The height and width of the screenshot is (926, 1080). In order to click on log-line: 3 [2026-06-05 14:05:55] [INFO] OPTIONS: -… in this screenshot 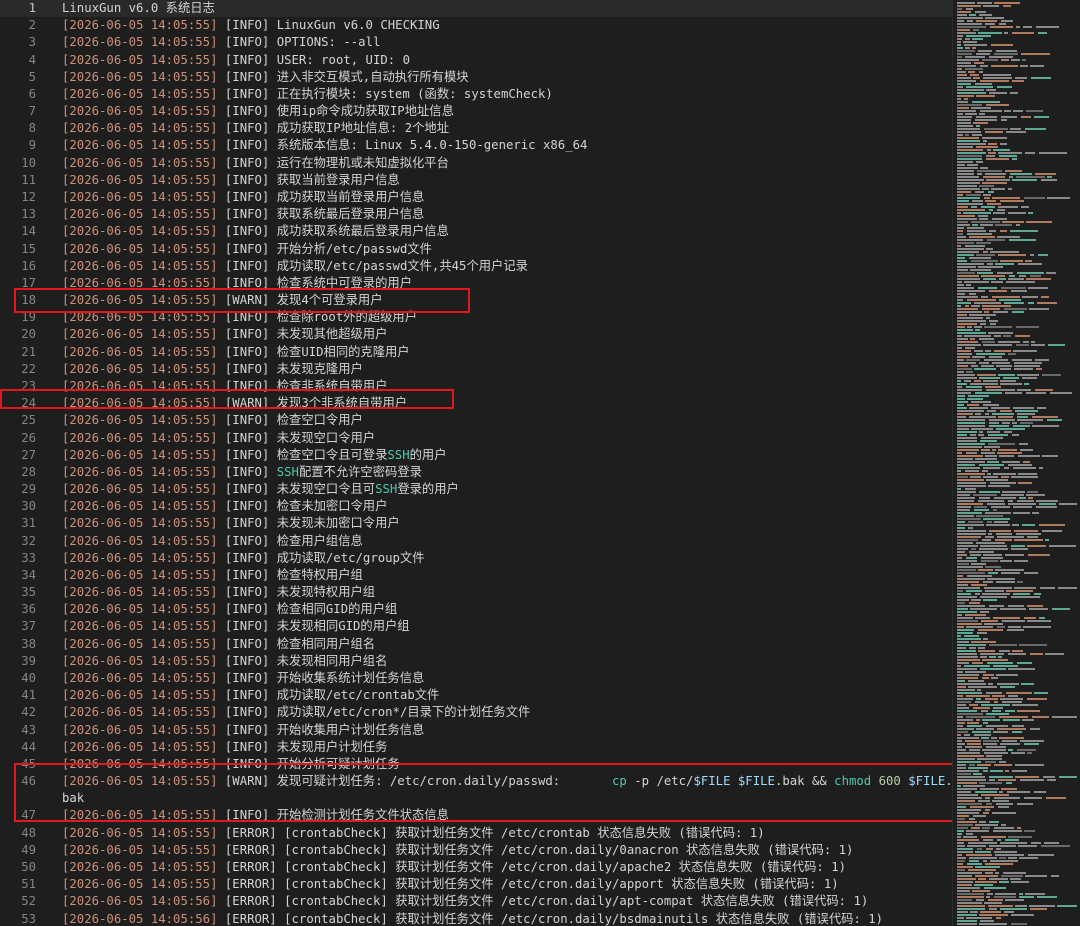, I will do `click(476, 42)`.